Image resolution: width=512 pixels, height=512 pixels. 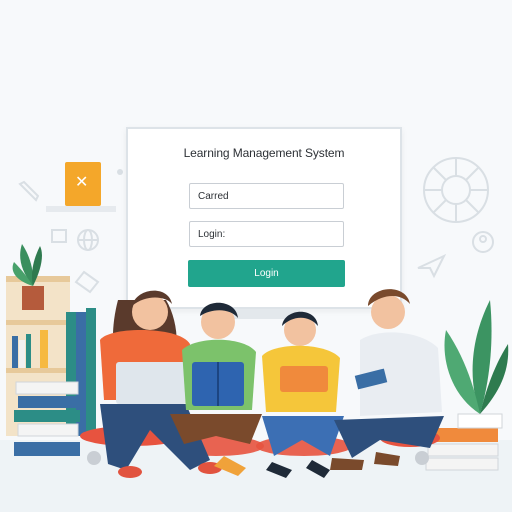 What do you see at coordinates (47, 418) in the screenshot?
I see `book-stack-left` at bounding box center [47, 418].